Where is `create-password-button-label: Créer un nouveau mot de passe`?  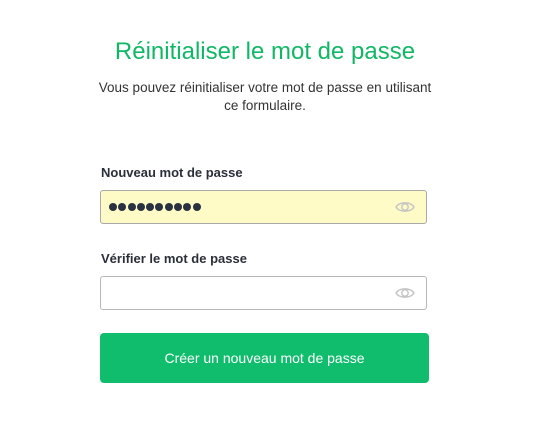
create-password-button-label: Créer un nouveau mot de passe is located at coordinates (264, 358).